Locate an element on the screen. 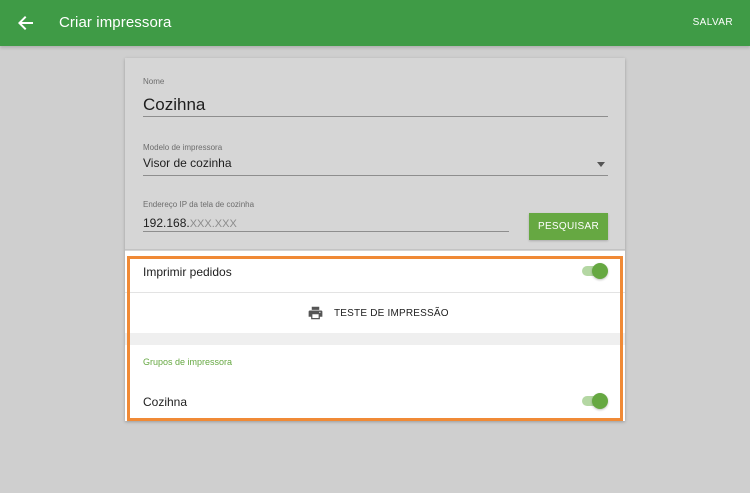 Image resolution: width=750 pixels, height=493 pixels. back-button is located at coordinates (26, 23).